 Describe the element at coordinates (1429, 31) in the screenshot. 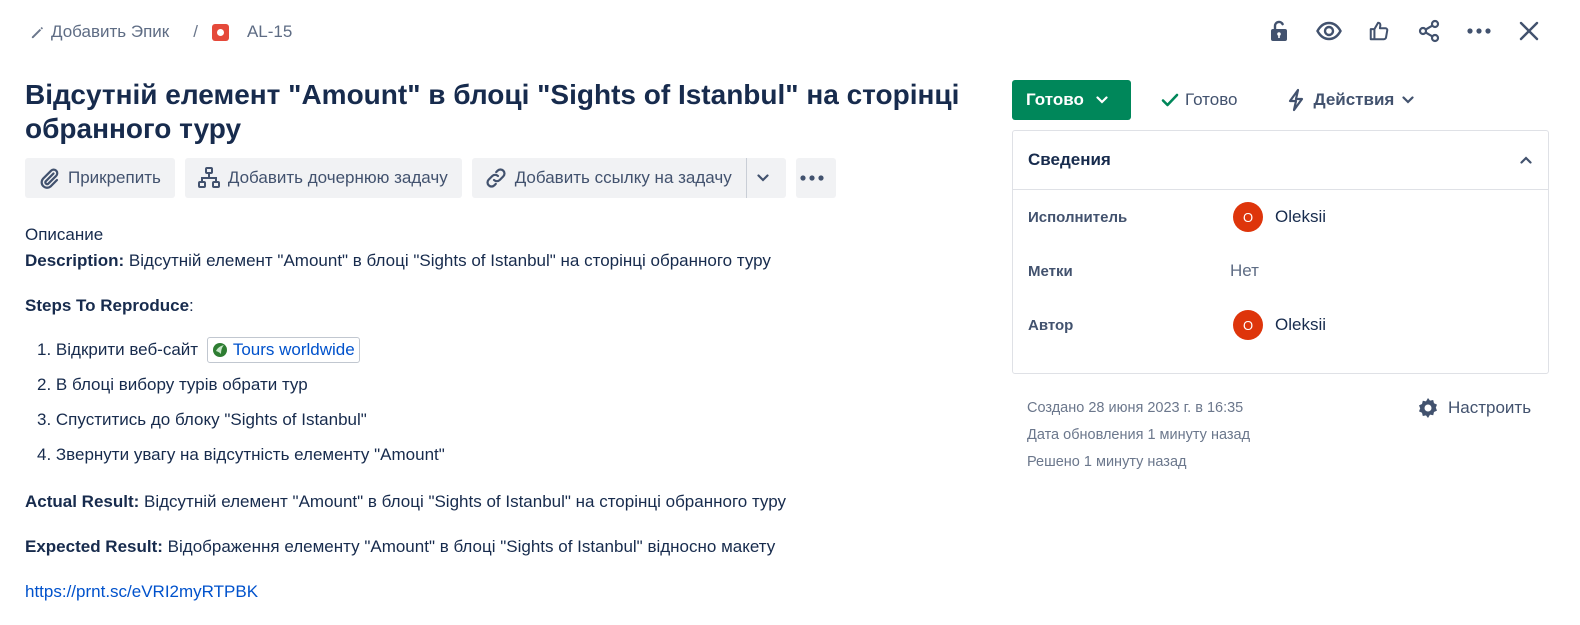

I see `share-icon` at that location.